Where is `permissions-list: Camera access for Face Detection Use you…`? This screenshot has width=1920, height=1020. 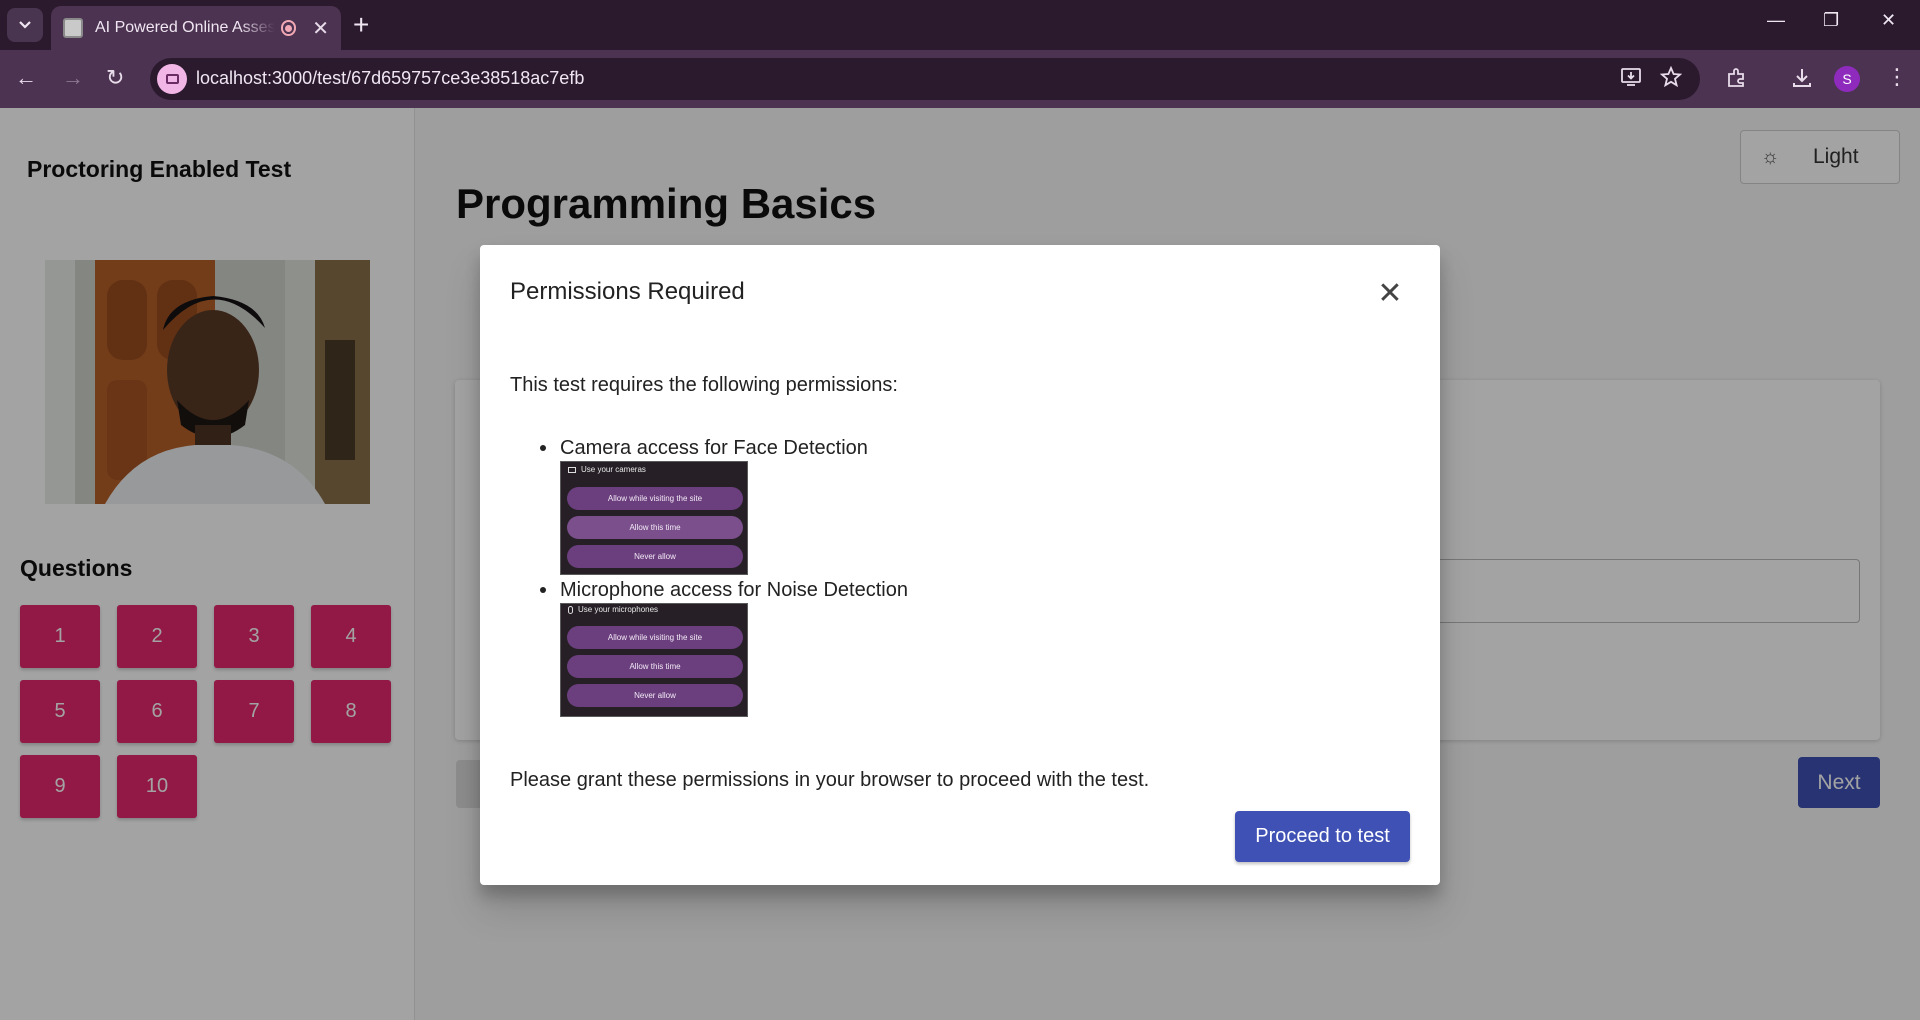 permissions-list: Camera access for Face Detection Use you… is located at coordinates (724, 578).